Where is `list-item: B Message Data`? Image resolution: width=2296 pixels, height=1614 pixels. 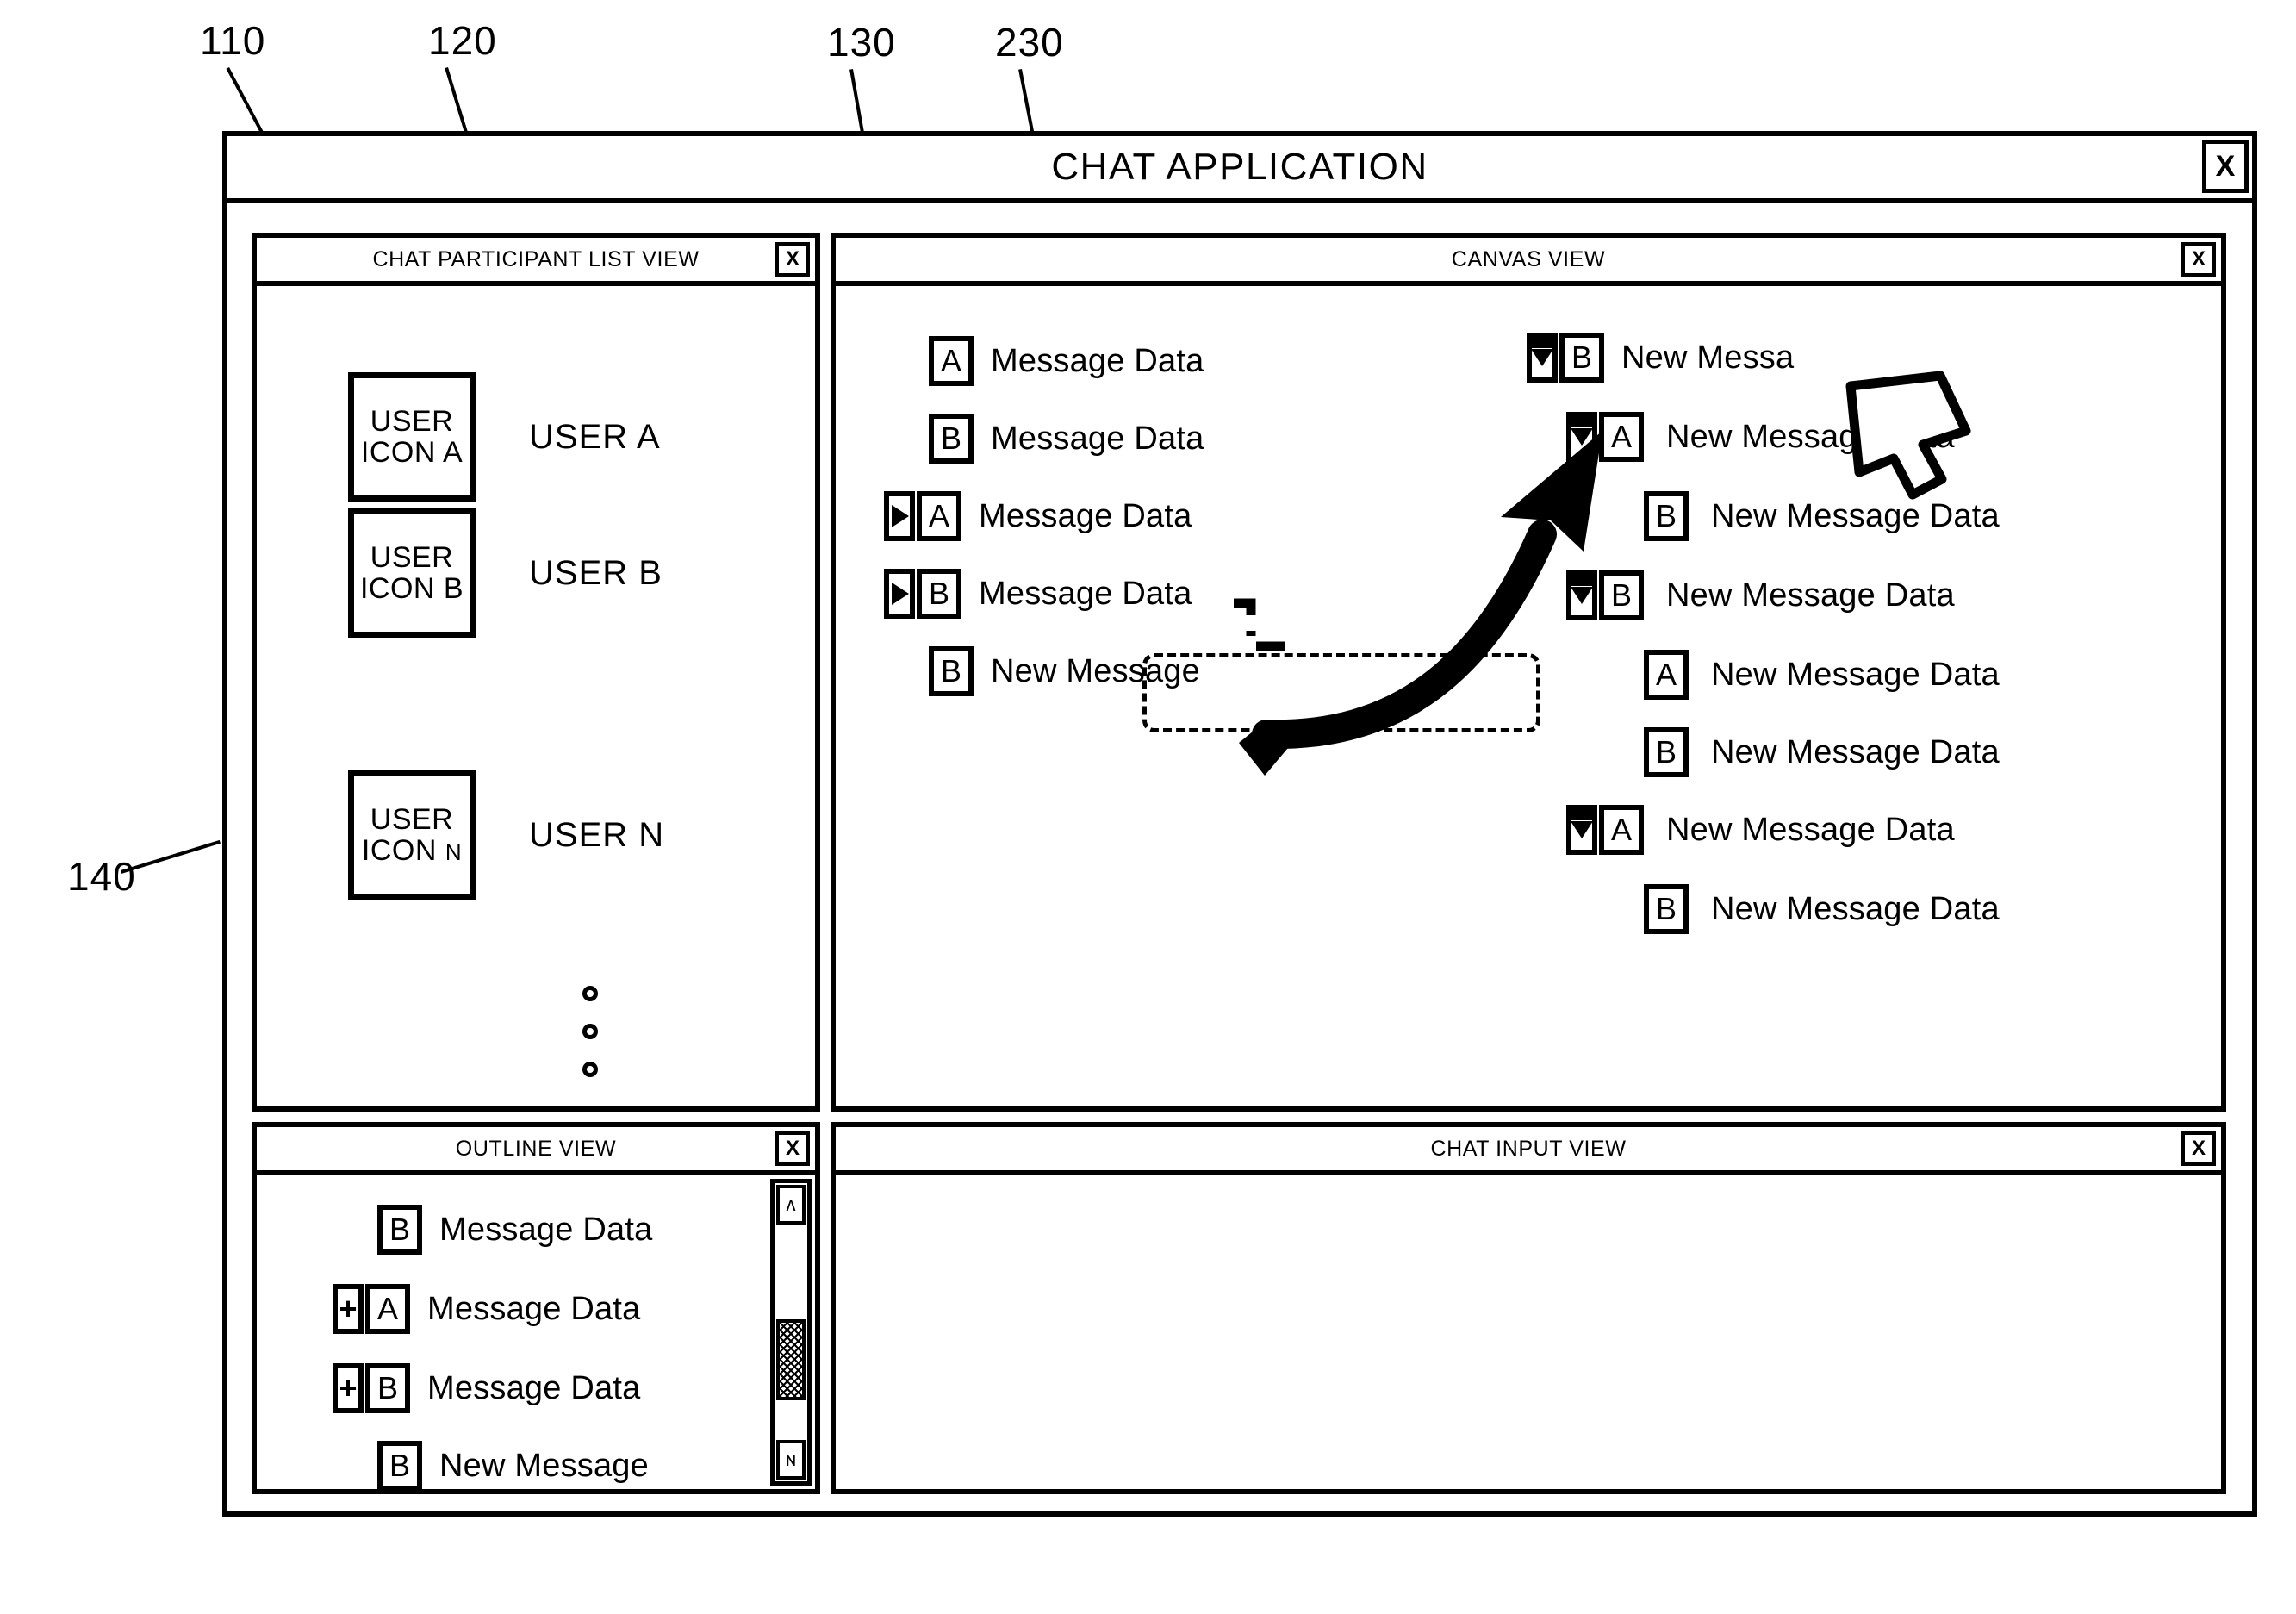 list-item: B Message Data is located at coordinates (514, 1230).